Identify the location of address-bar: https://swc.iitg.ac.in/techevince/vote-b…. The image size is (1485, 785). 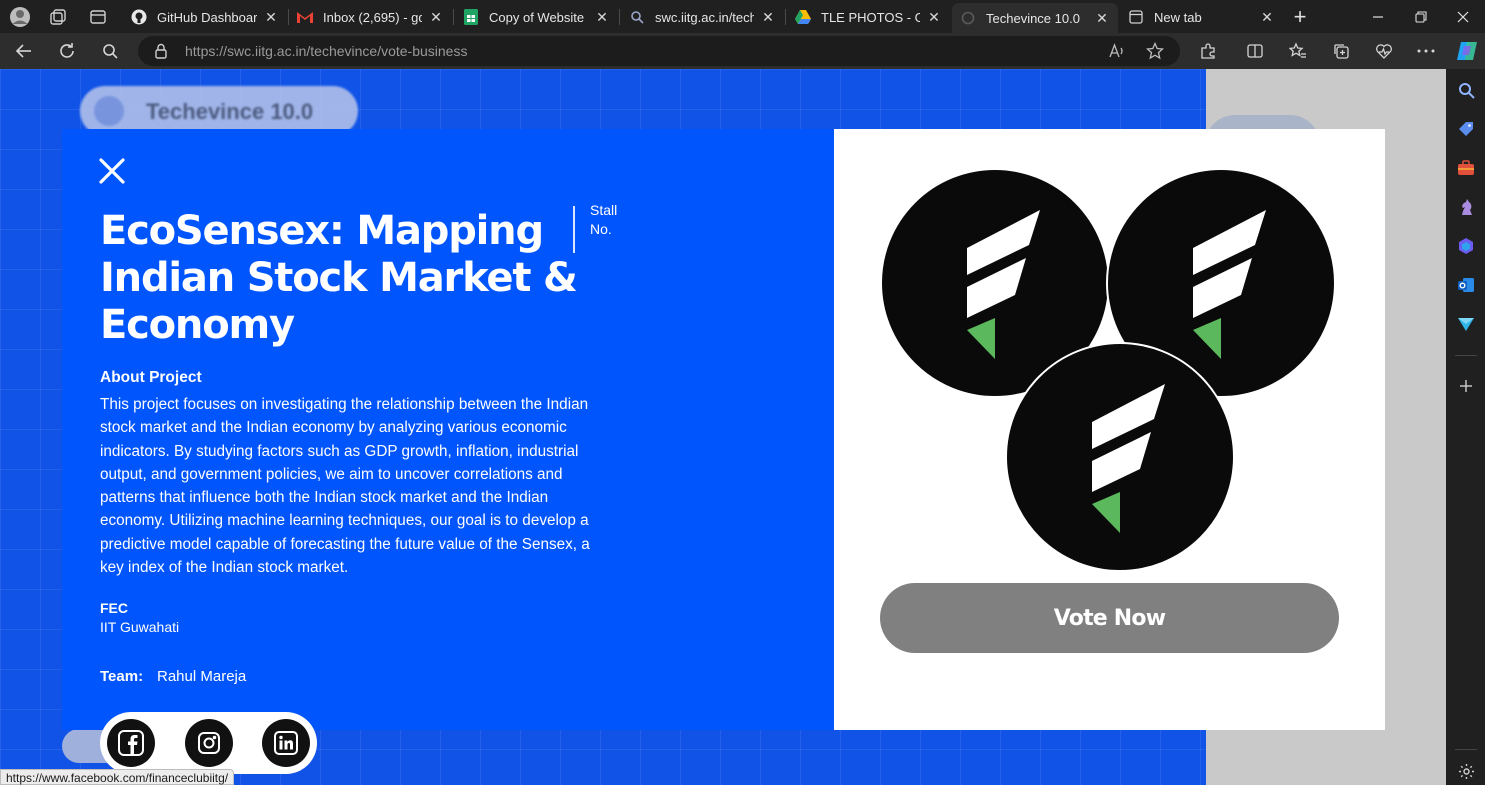
(659, 51).